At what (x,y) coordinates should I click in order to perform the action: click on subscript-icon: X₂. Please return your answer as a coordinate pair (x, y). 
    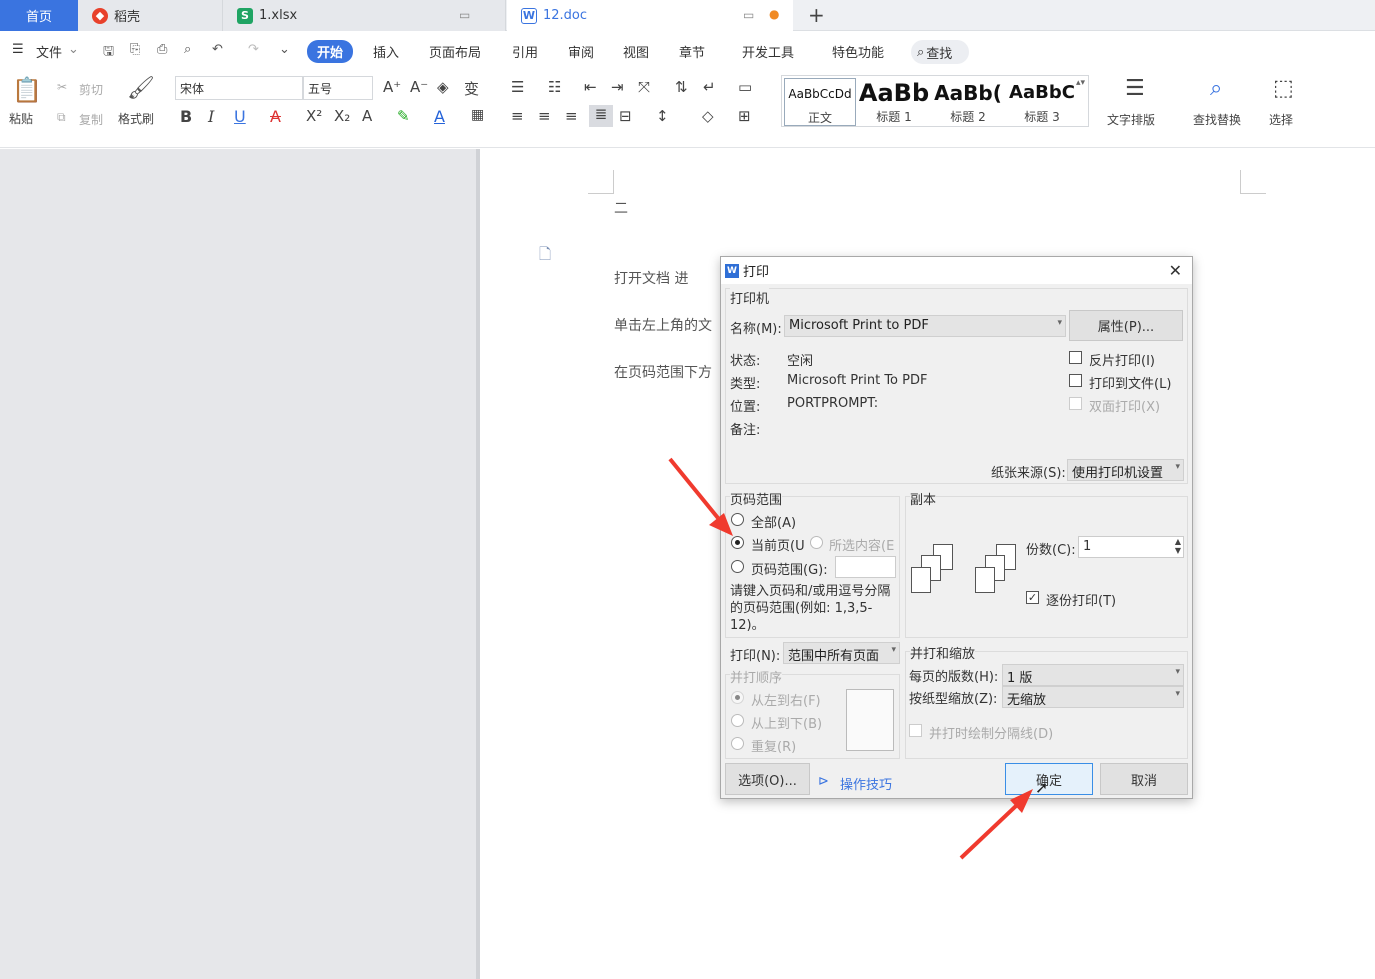
    Looking at the image, I should click on (342, 116).